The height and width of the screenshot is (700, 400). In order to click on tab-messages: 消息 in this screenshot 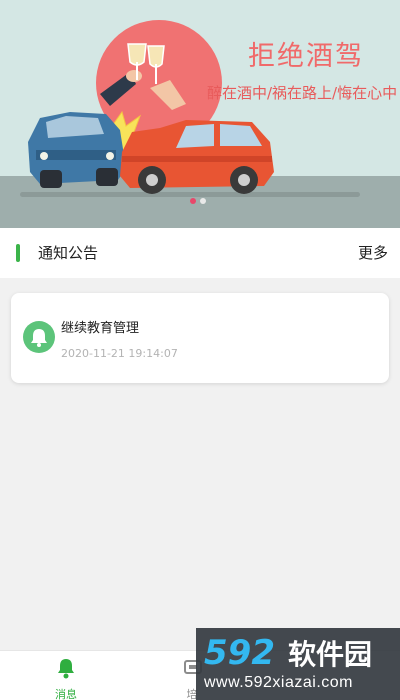, I will do `click(66, 675)`.